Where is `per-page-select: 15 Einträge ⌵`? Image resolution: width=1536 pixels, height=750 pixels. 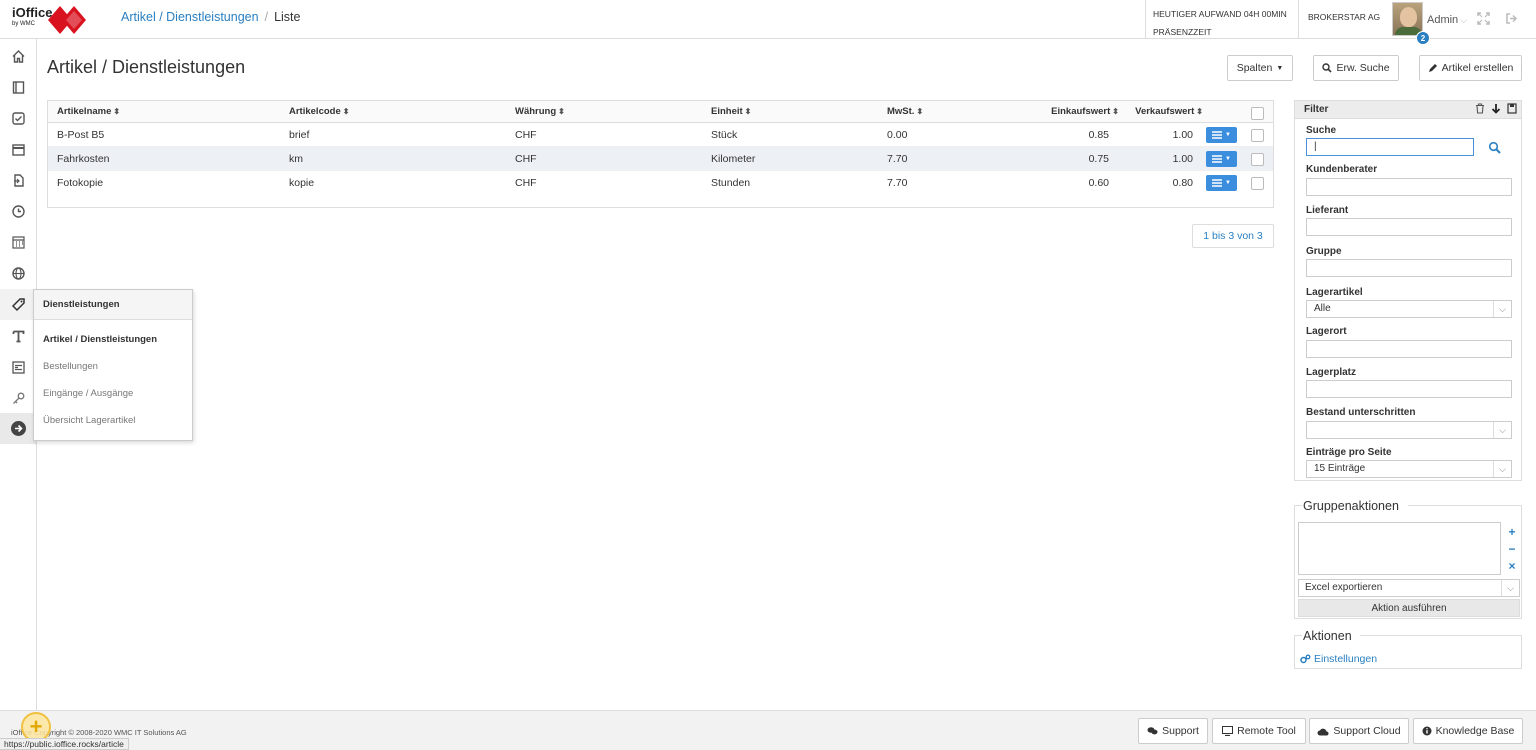
per-page-select: 15 Einträge ⌵ is located at coordinates (1409, 469).